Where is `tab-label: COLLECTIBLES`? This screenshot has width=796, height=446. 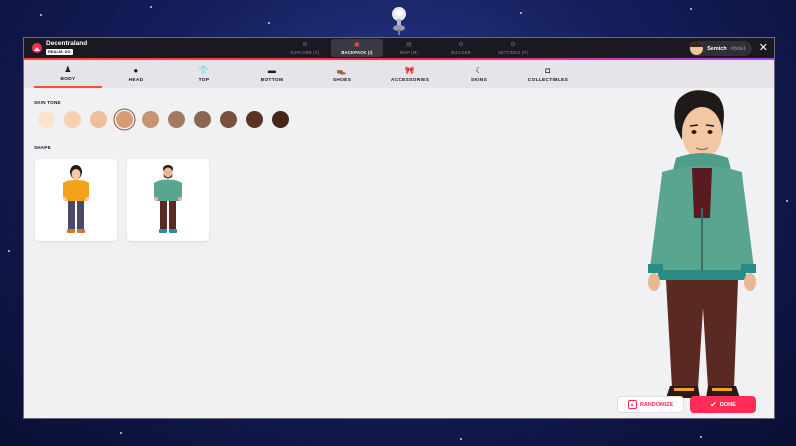
tab-label: COLLECTIBLES is located at coordinates (548, 80).